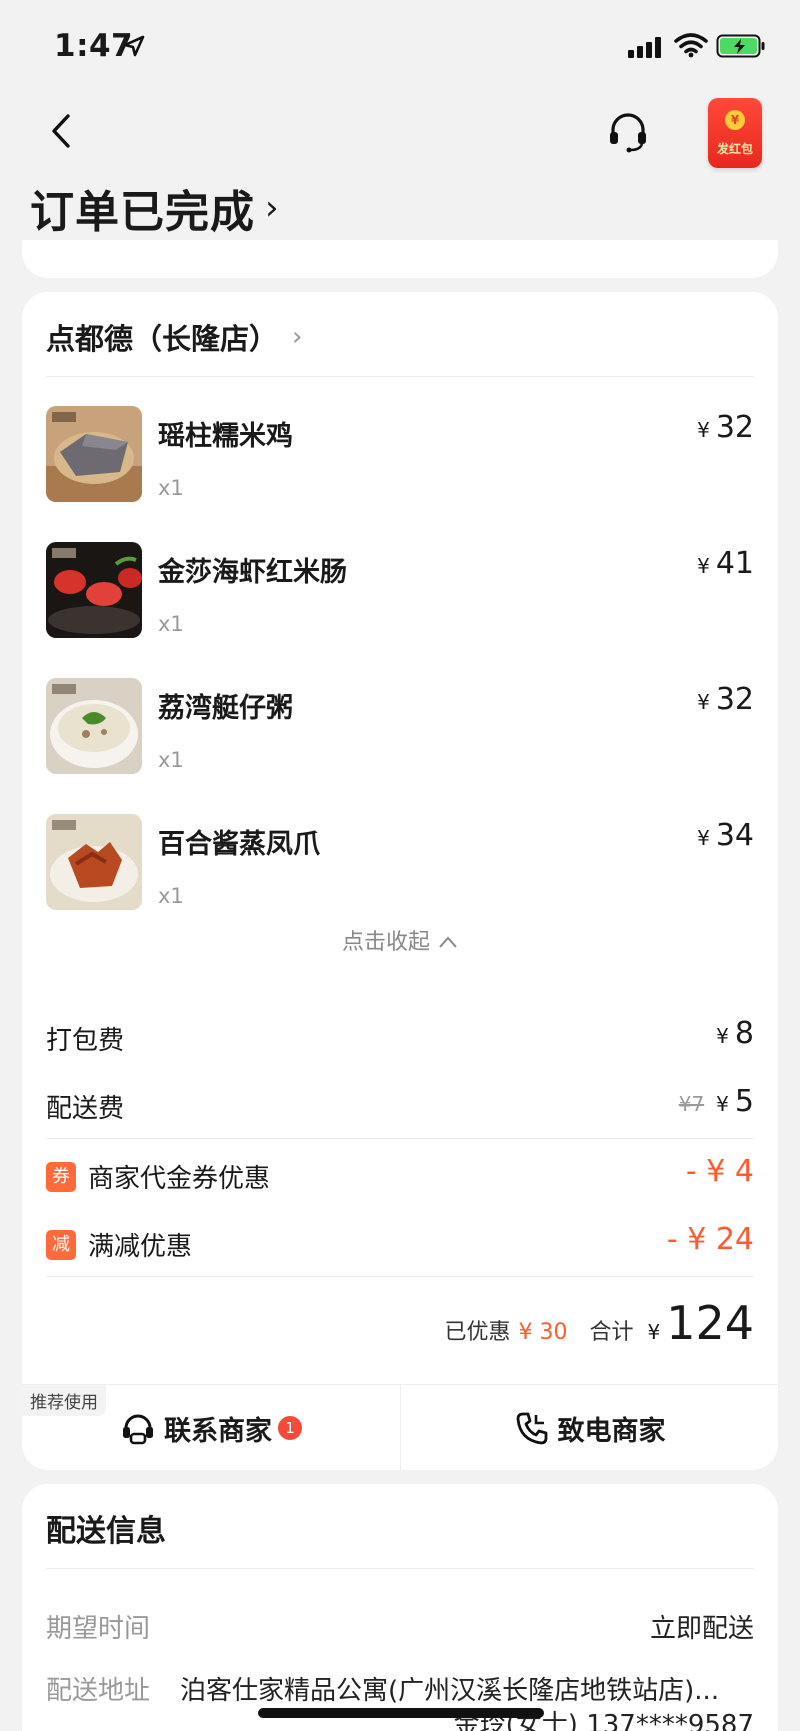  I want to click on item-price-value: 34, so click(734, 835).